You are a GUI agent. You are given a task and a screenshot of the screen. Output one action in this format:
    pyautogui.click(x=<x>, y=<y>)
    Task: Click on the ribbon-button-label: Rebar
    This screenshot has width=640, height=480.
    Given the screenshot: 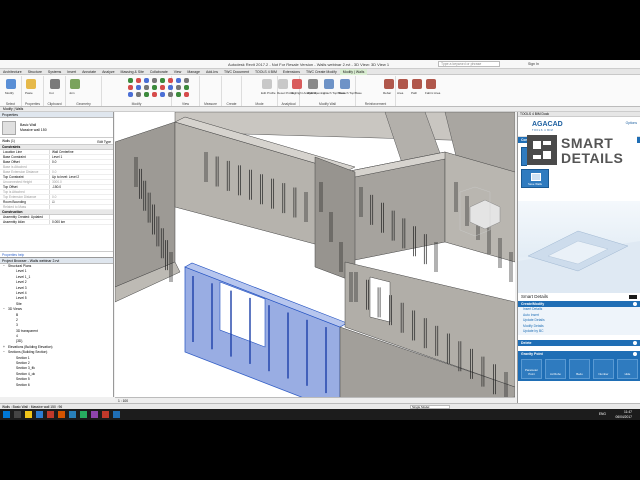 What is the action you would take?
    pyautogui.click(x=387, y=93)
    